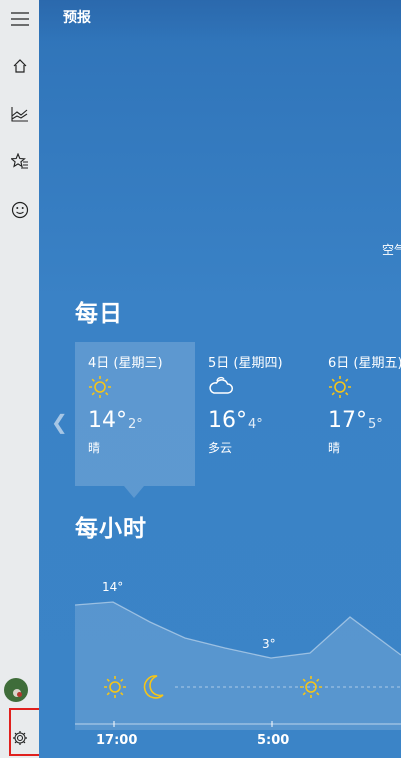 Image resolution: width=401 pixels, height=758 pixels. I want to click on day-date: 4日 (星期三), so click(125, 363).